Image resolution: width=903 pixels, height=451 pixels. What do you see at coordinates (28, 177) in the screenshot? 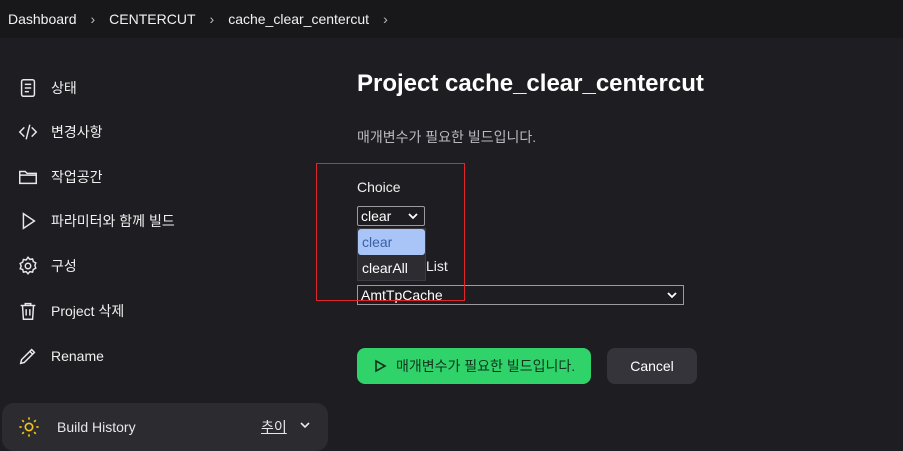
I see `folder-icon` at bounding box center [28, 177].